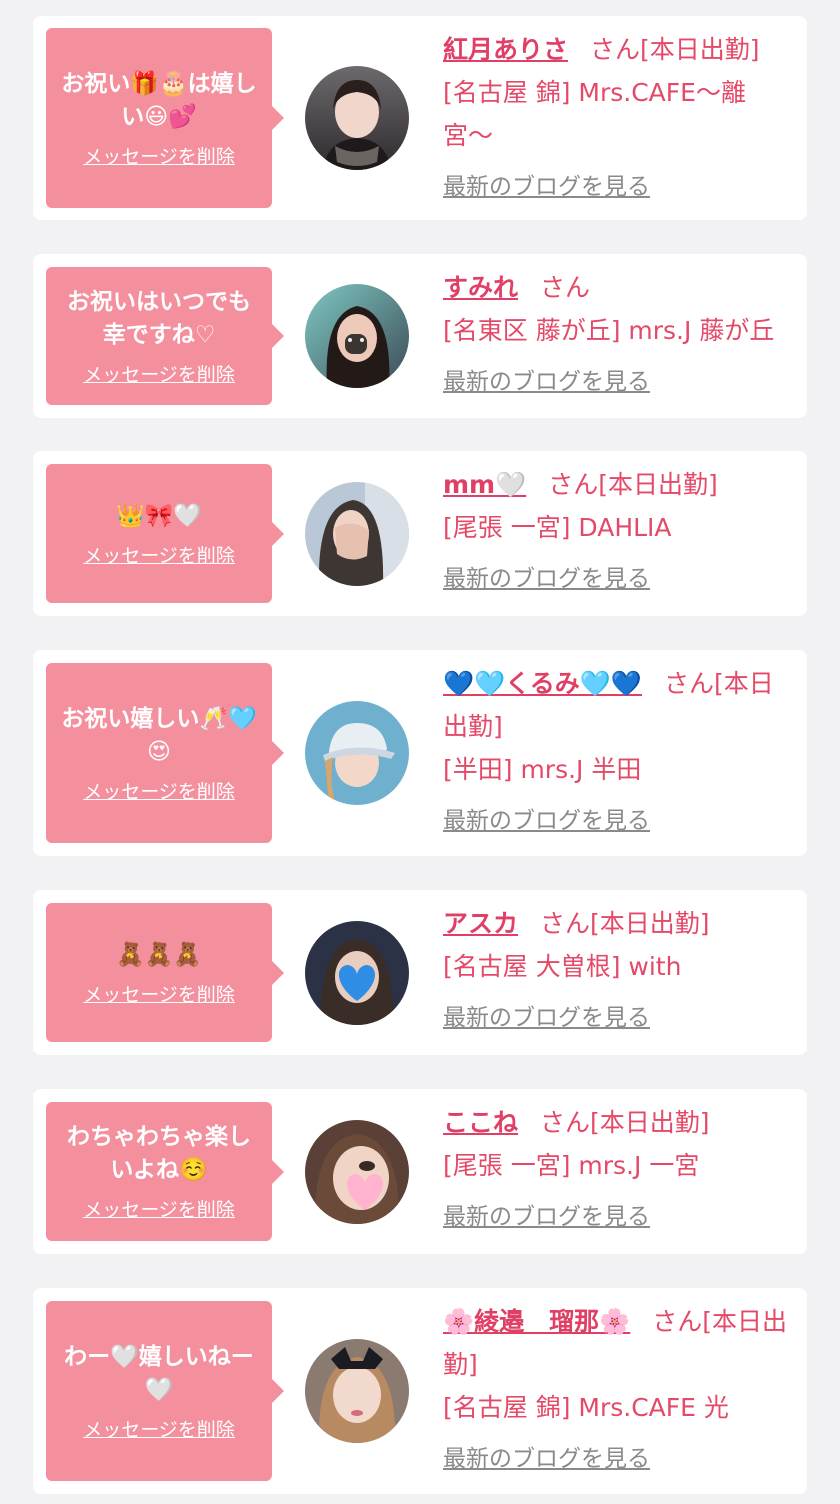 This screenshot has width=840, height=1504. Describe the element at coordinates (571, 1165) in the screenshot. I see `shop-info: [尾張 一宮] mrs.J 一宮` at that location.